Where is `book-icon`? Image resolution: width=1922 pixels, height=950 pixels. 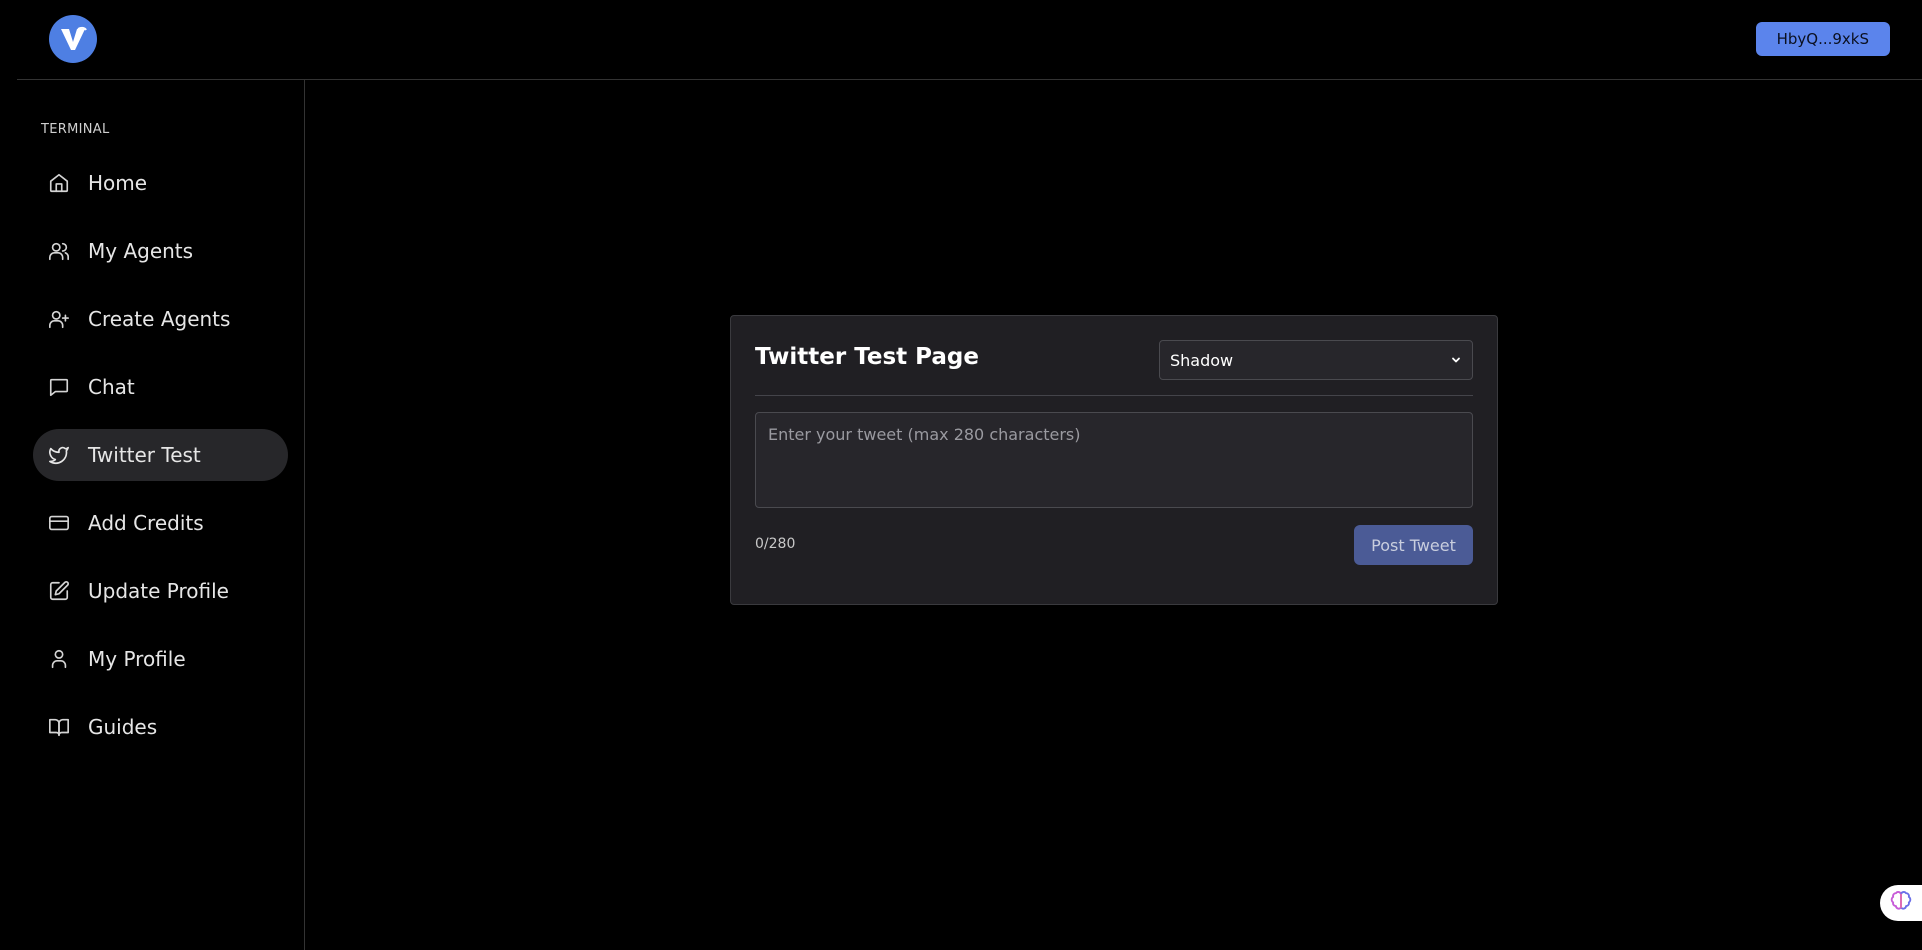
book-icon is located at coordinates (59, 727).